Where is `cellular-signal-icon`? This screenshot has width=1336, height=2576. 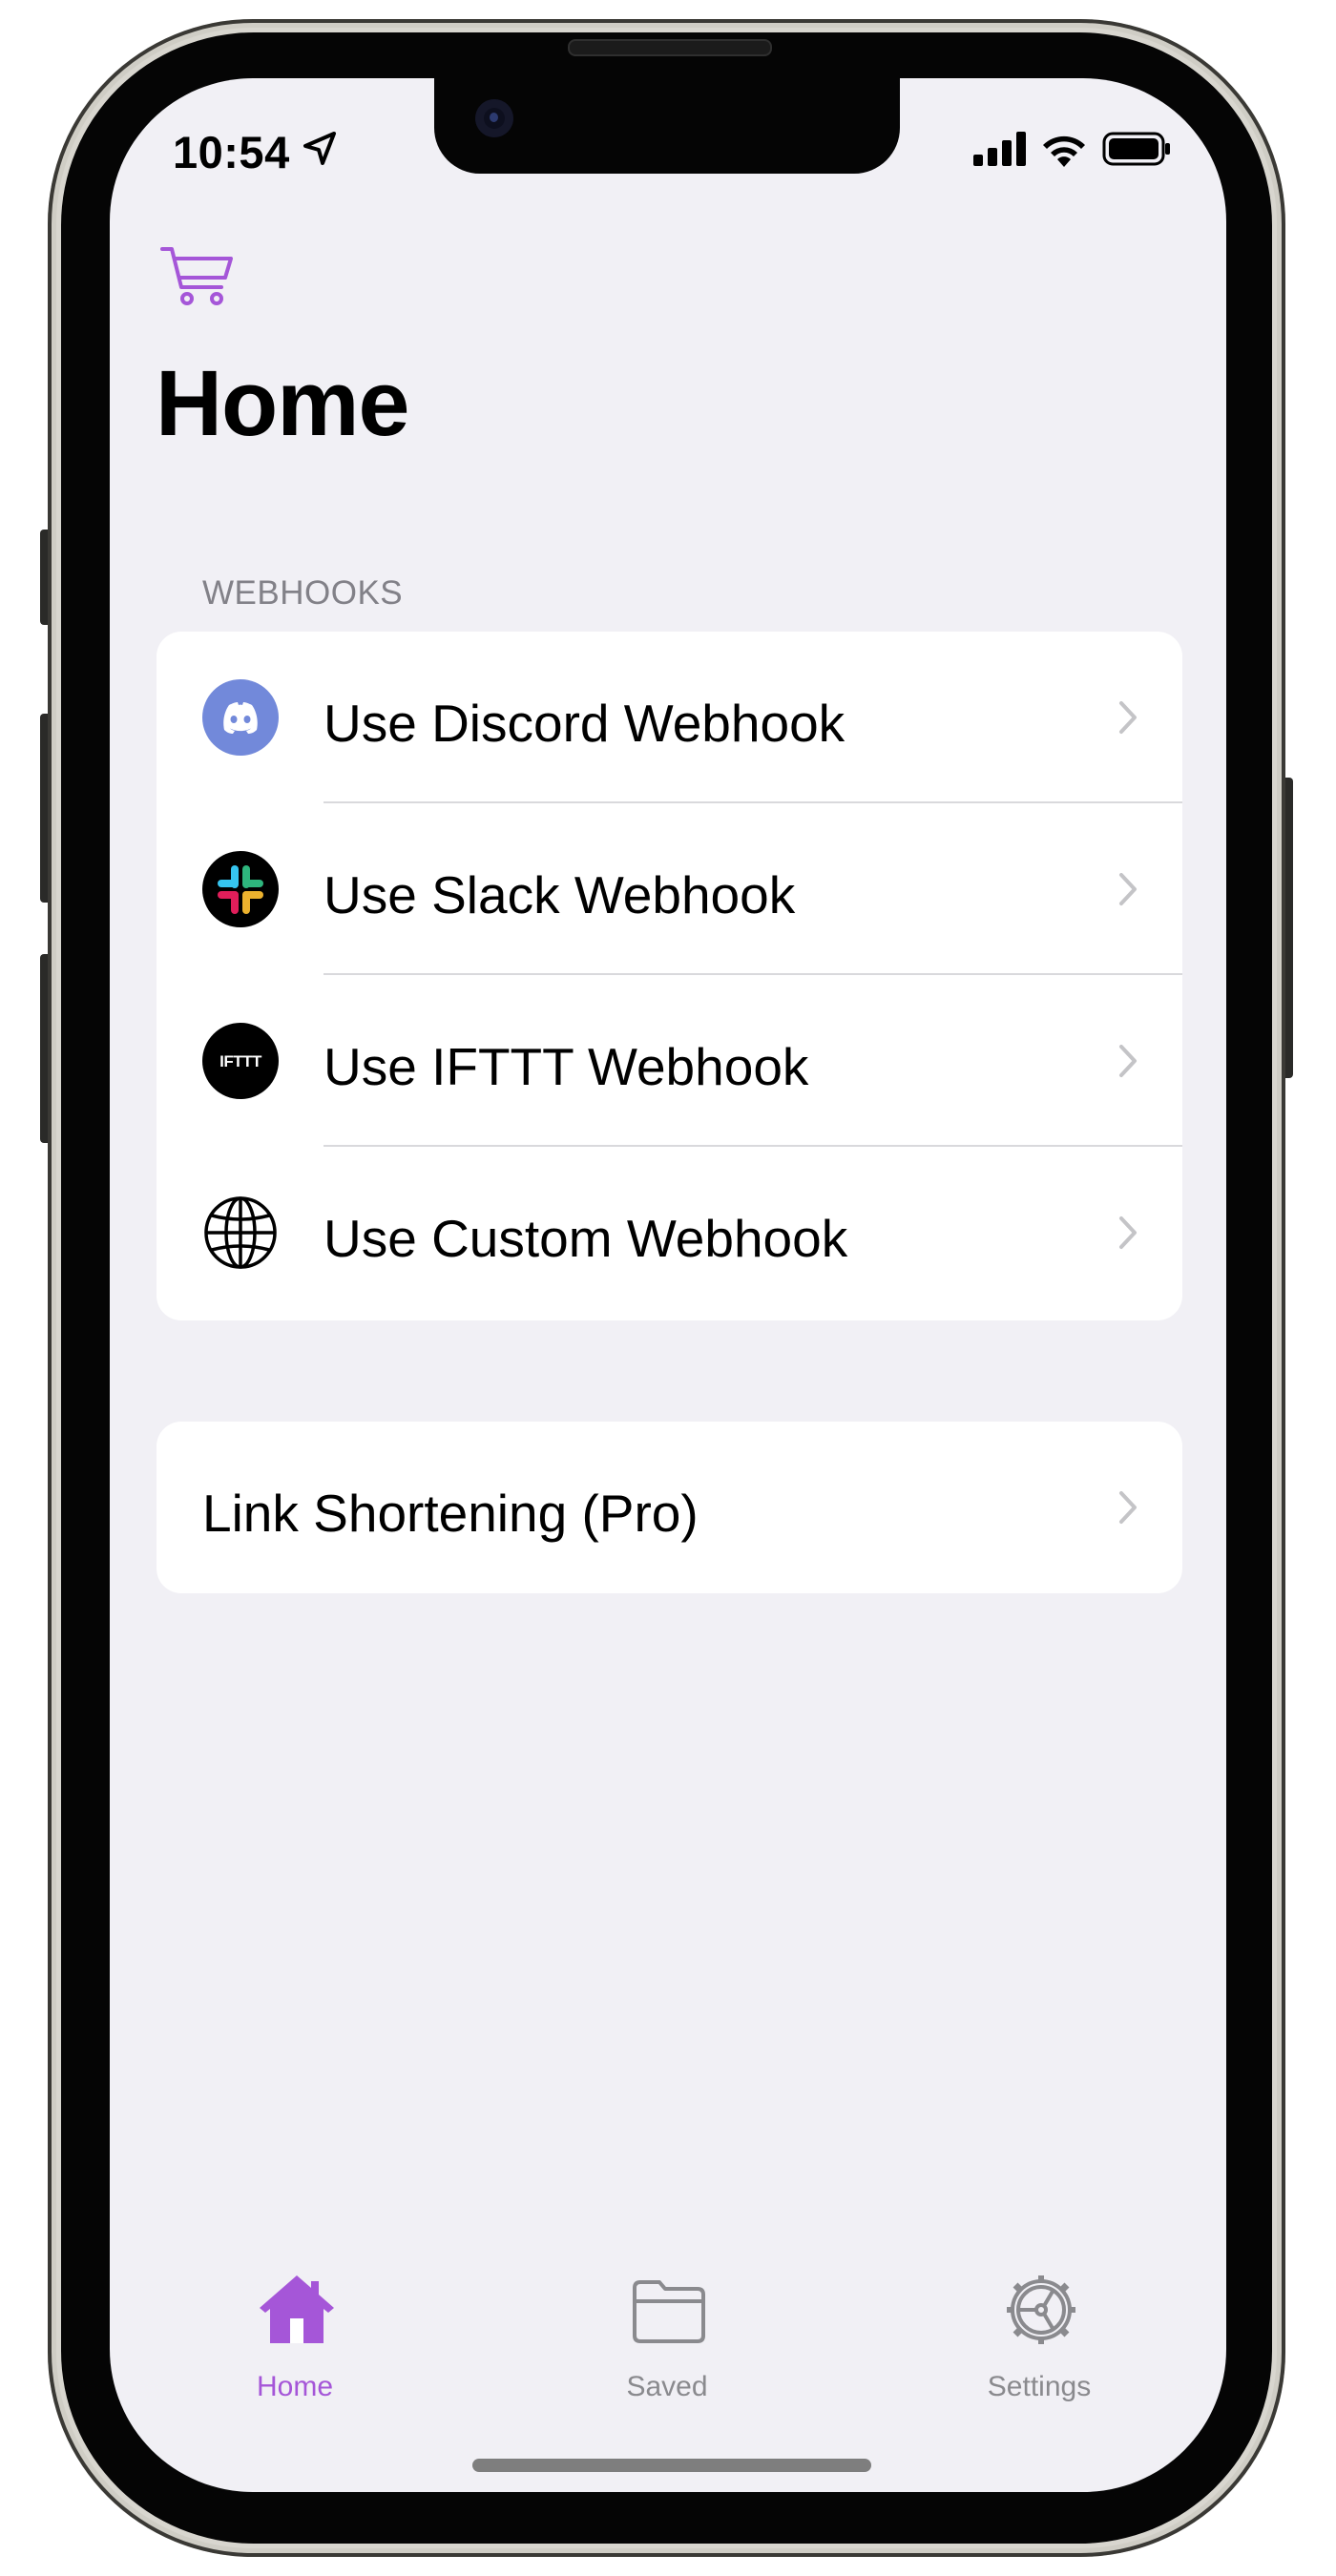
cellular-signal-icon is located at coordinates (999, 149).